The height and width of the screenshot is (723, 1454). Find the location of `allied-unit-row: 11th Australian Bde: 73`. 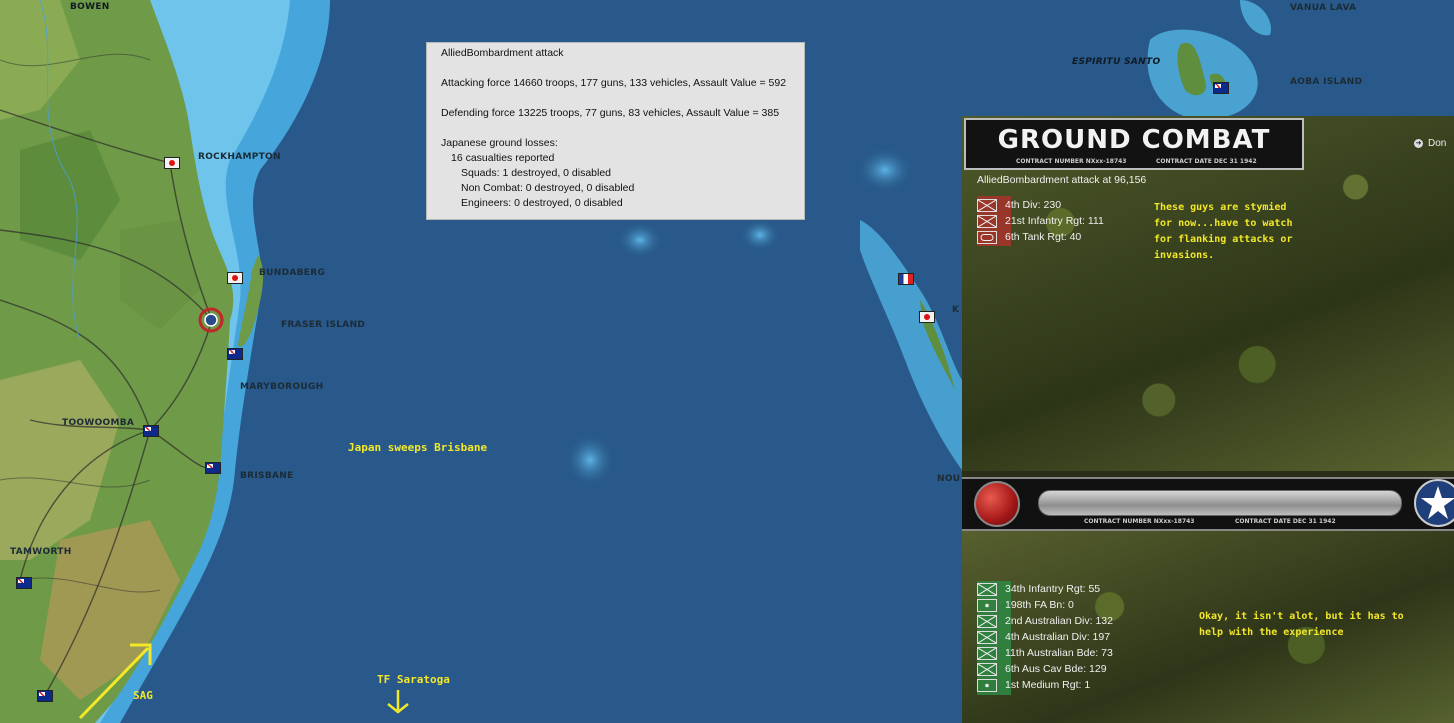

allied-unit-row: 11th Australian Bde: 73 is located at coordinates (1045, 653).